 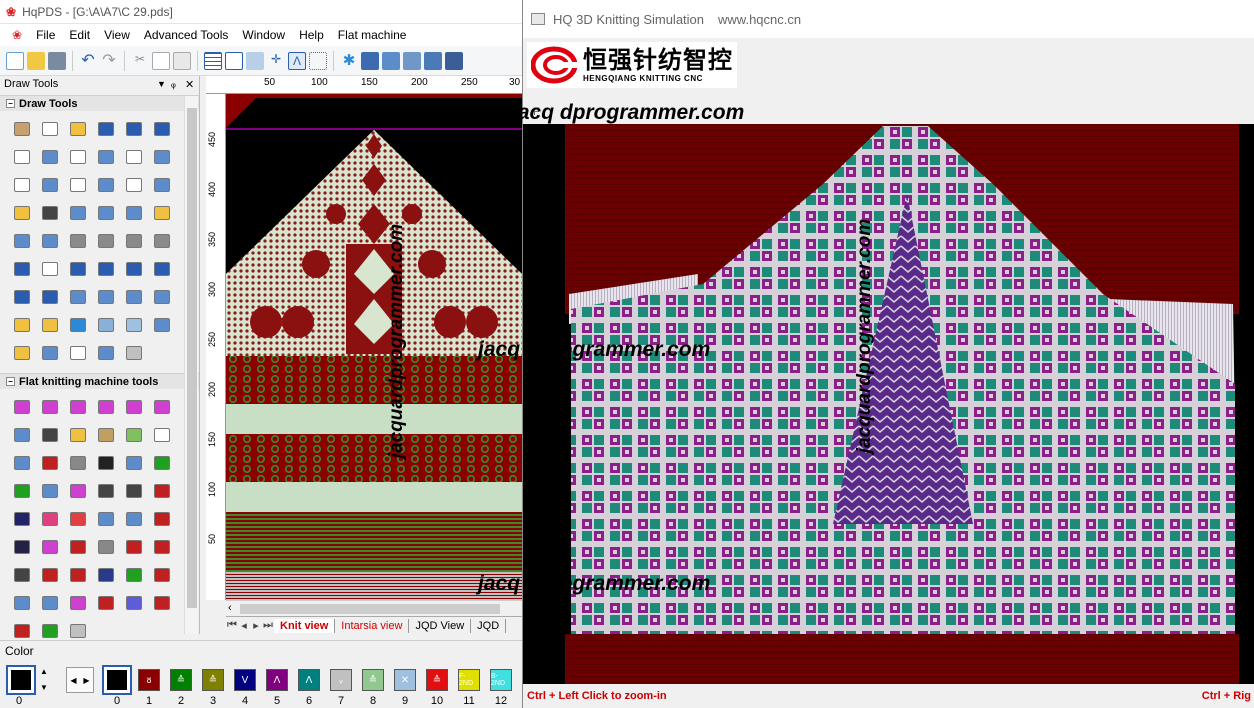 What do you see at coordinates (21, 680) in the screenshot?
I see `current-color-box` at bounding box center [21, 680].